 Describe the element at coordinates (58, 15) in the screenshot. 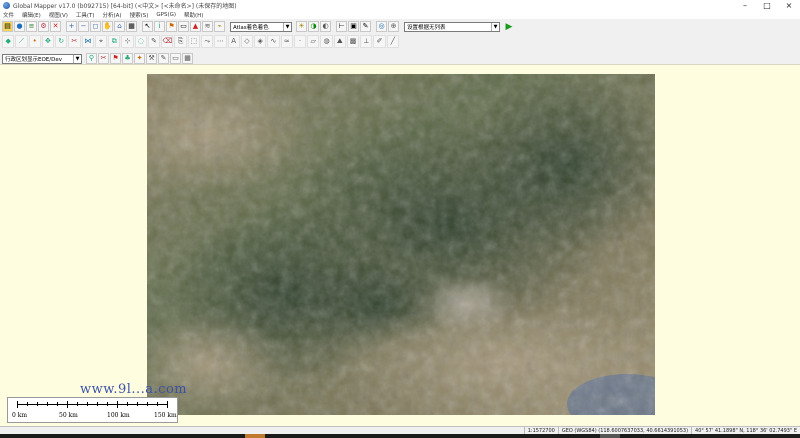

I see `menu-view: 视图(V)` at that location.